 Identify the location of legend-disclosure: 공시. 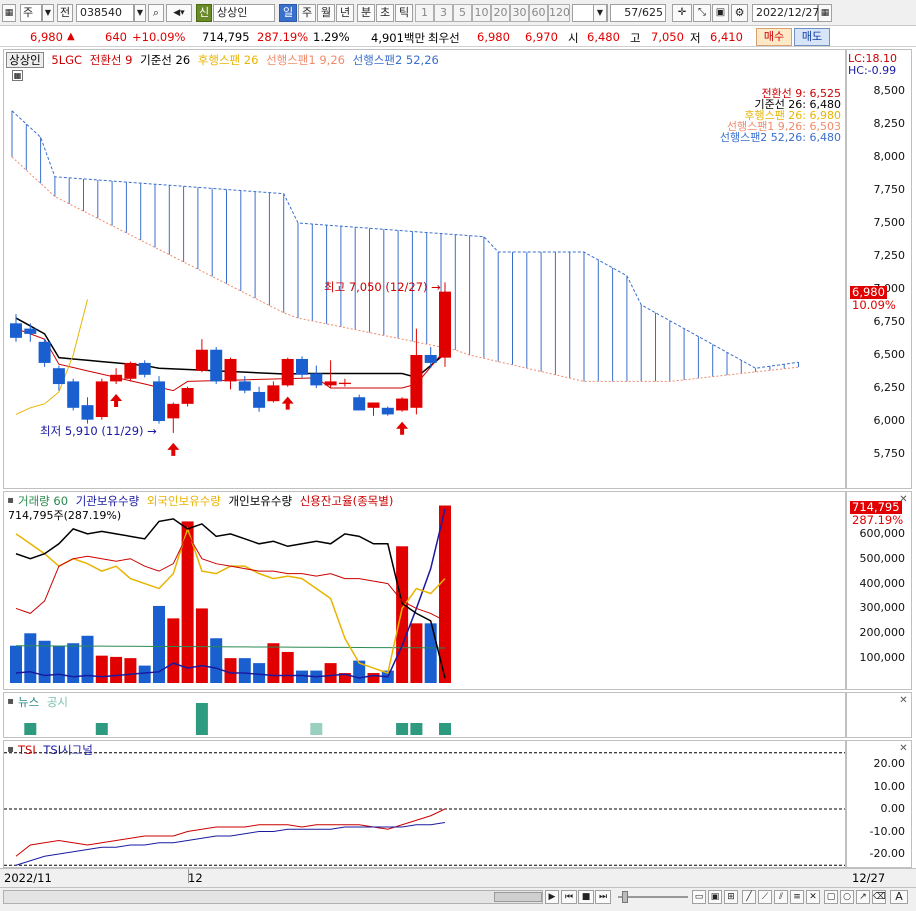
(57, 702).